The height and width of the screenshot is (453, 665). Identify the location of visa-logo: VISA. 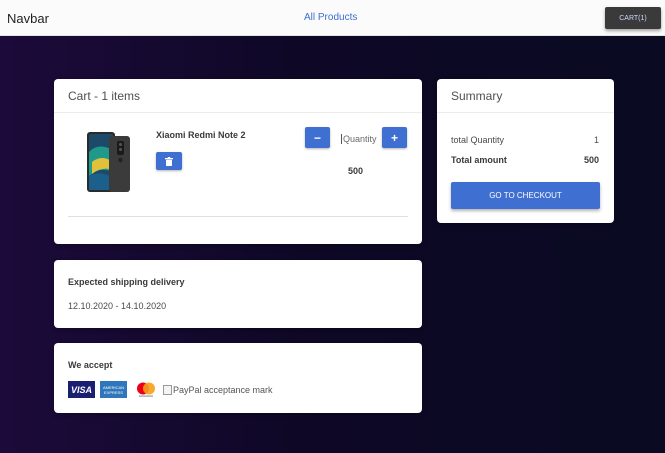
(81, 389).